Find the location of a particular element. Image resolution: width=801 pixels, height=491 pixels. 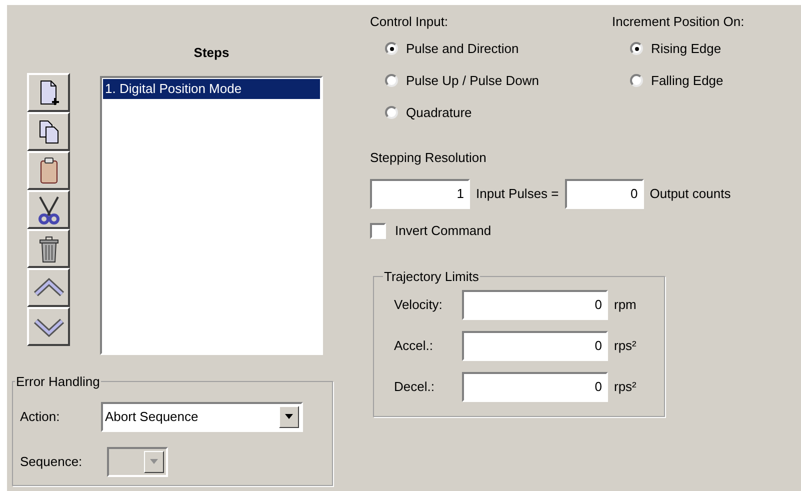

field-label: Decel.: is located at coordinates (415, 387).